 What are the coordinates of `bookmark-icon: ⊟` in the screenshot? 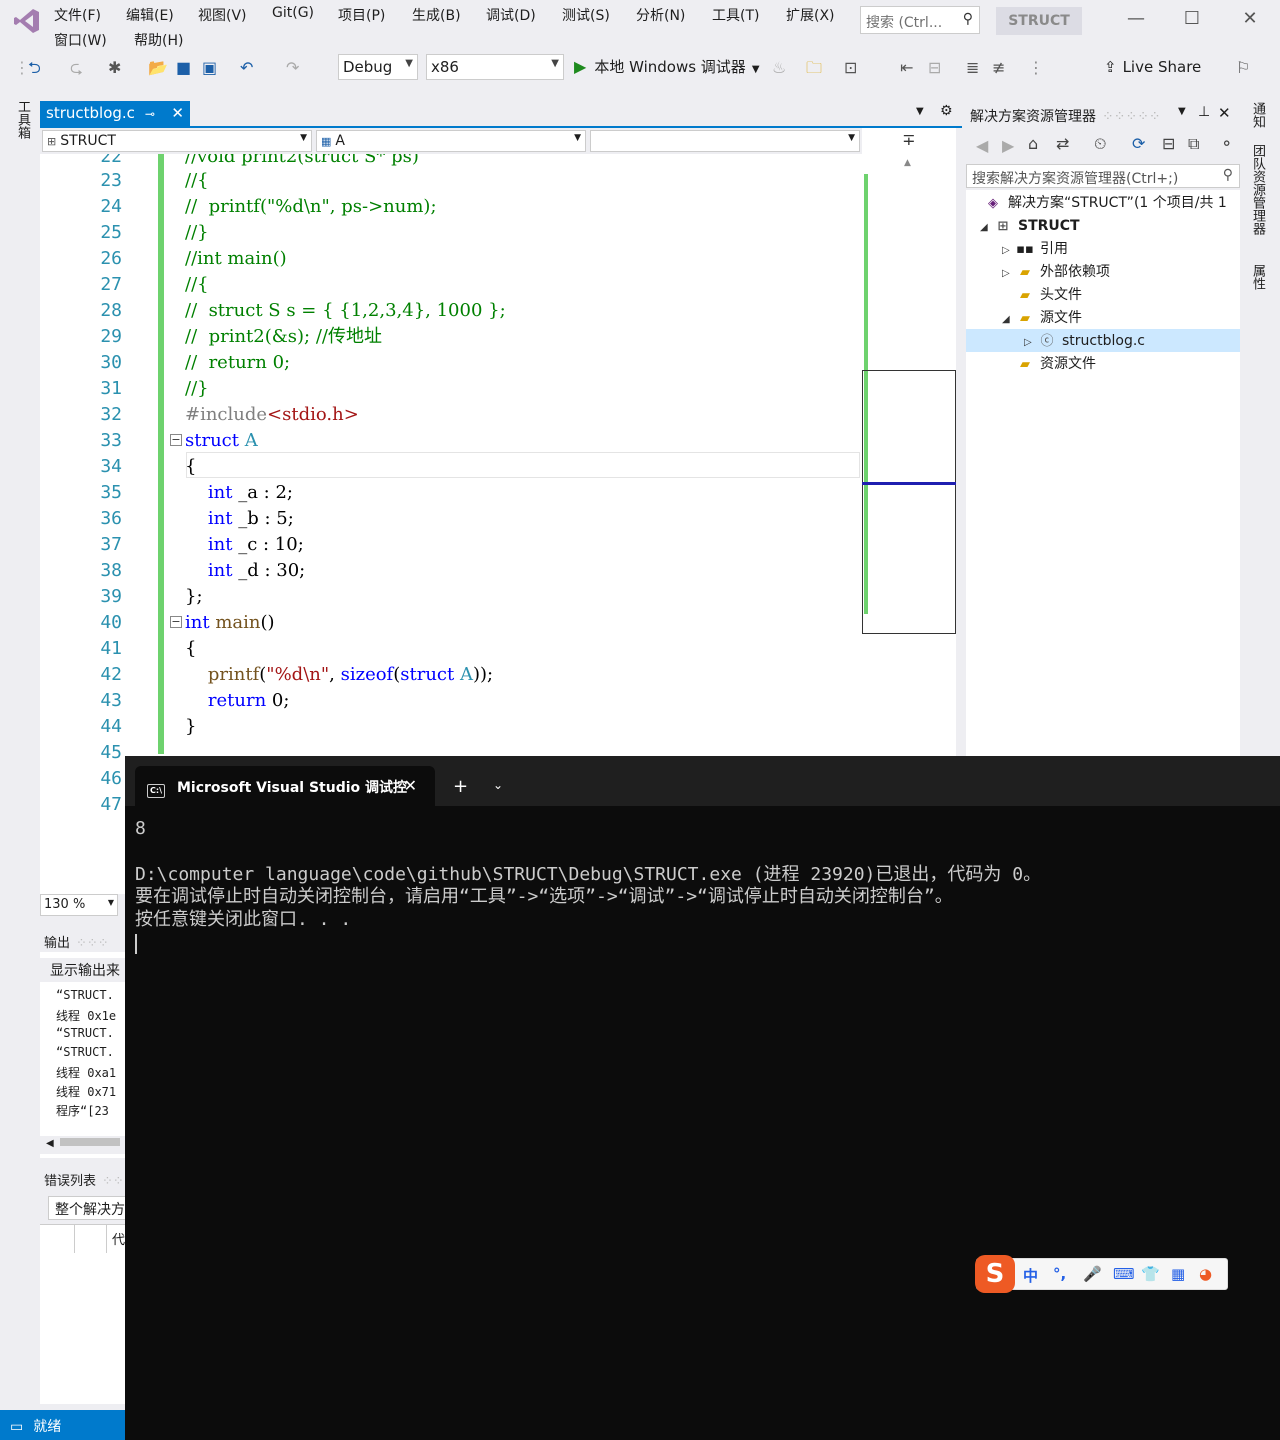 It's located at (934, 68).